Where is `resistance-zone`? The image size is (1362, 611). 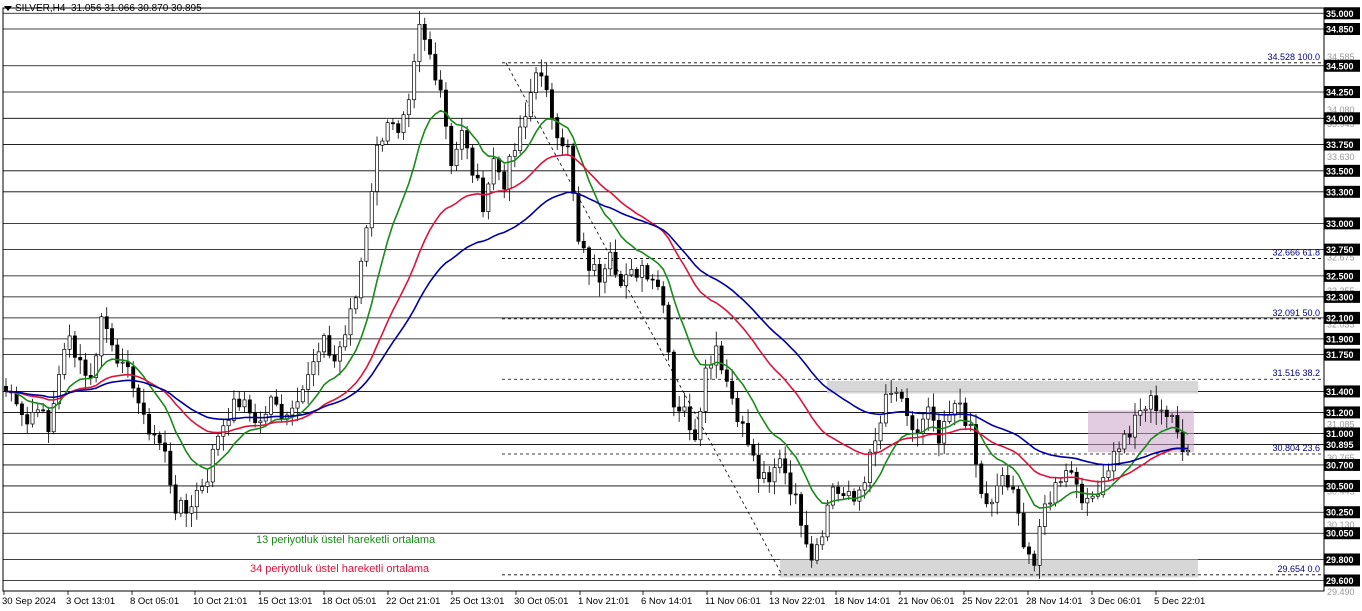
resistance-zone is located at coordinates (1012, 387).